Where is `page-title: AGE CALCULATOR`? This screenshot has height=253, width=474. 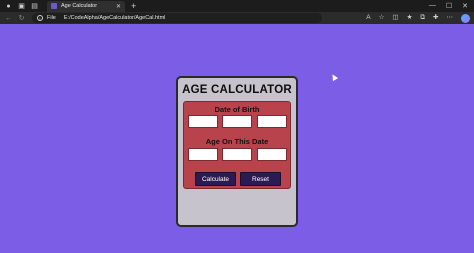
page-title: AGE CALCULATOR is located at coordinates (237, 90).